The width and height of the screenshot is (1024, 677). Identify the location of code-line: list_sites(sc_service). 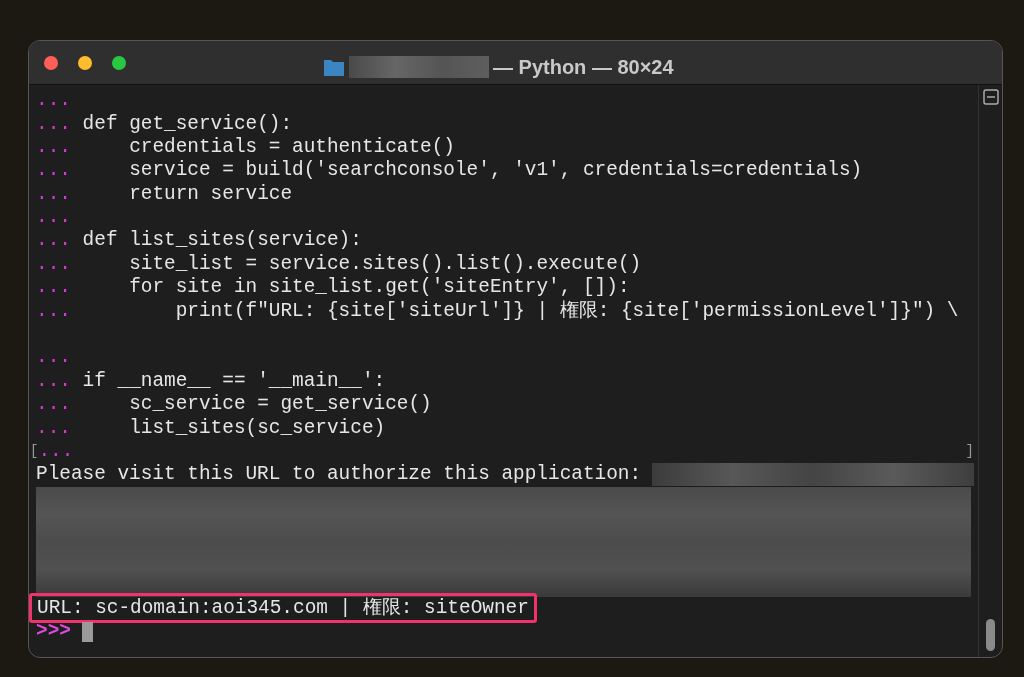
(257, 428).